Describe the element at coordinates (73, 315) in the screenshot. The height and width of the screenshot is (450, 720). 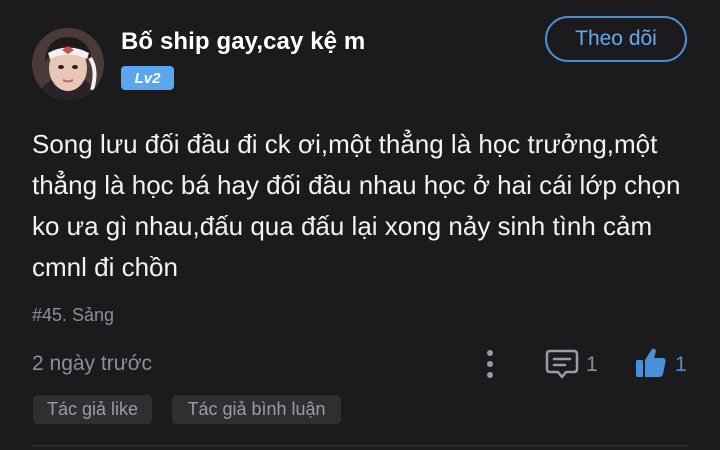
I see `post-tag: #45. Sảng` at that location.